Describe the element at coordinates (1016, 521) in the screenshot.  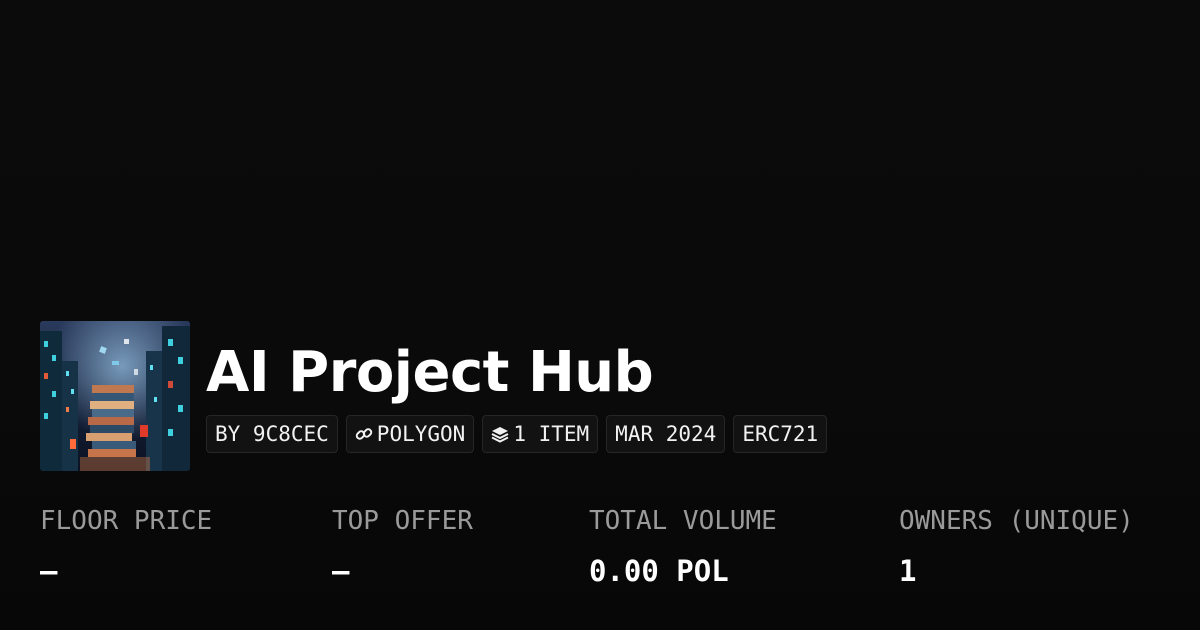
I see `stat-label: OWNERS (UNIQUE)` at that location.